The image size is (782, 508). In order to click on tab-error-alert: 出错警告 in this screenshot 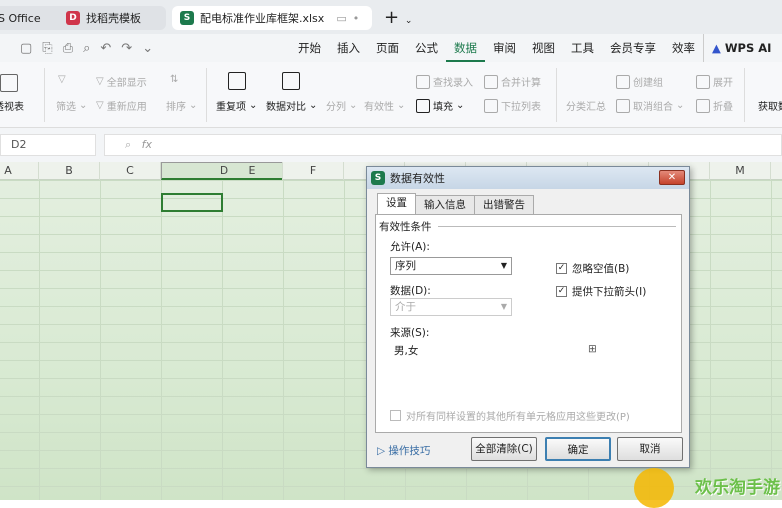, I will do `click(504, 204)`.